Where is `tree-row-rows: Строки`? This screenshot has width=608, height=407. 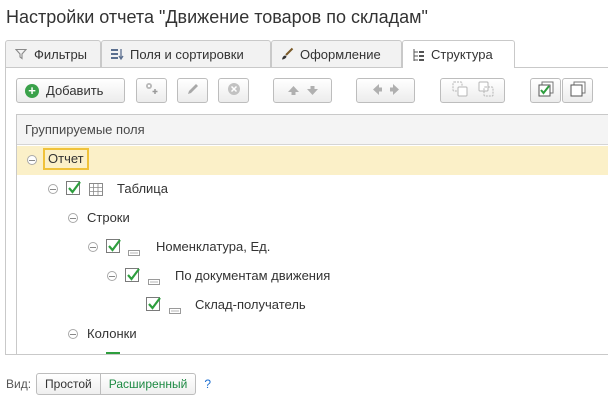
tree-row-rows: Строки is located at coordinates (312, 218).